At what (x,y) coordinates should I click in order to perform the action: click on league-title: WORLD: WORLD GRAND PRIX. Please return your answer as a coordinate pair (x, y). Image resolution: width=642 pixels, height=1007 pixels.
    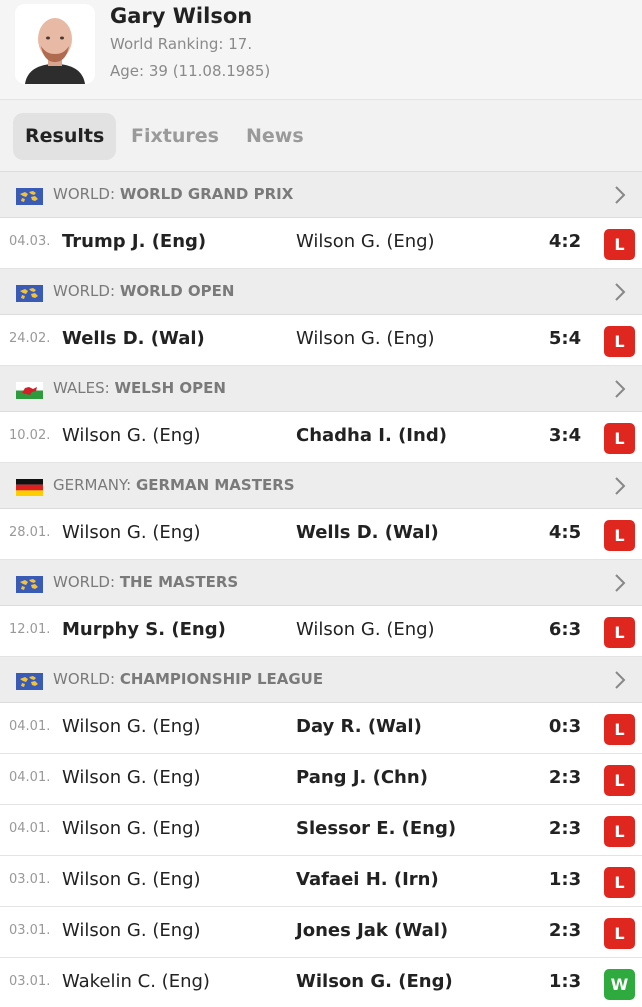
    Looking at the image, I should click on (173, 194).